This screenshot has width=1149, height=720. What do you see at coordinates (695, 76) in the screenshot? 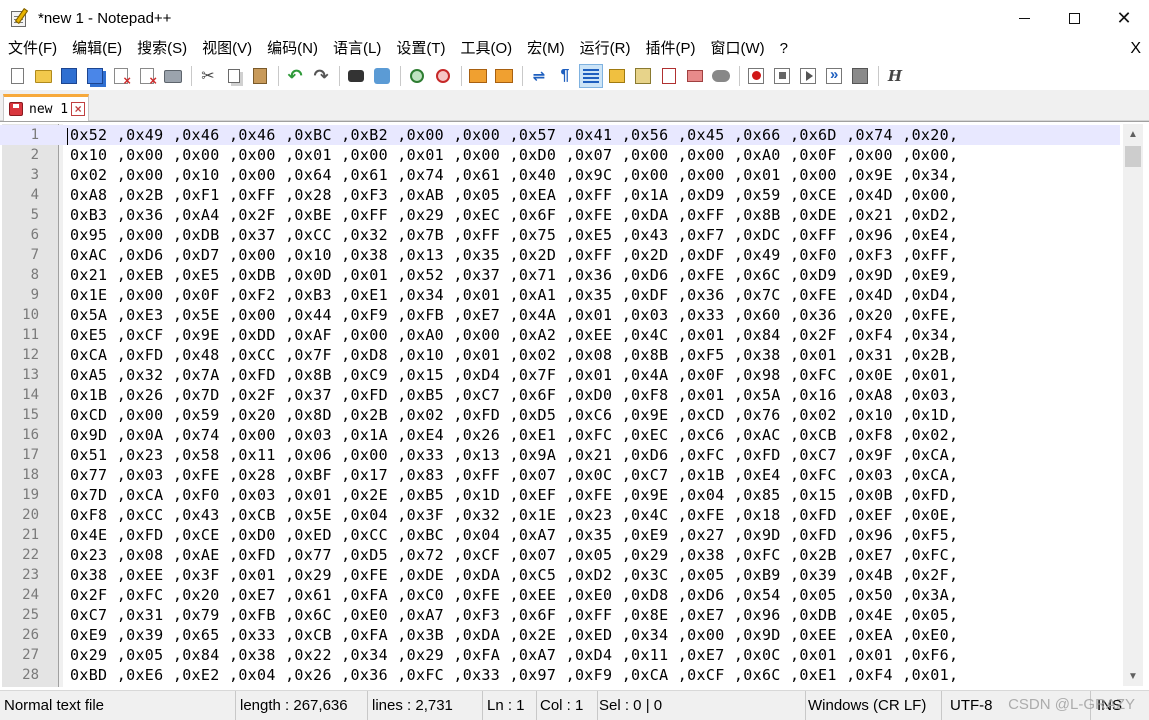
I see `folder-as-workspace-button` at bounding box center [695, 76].